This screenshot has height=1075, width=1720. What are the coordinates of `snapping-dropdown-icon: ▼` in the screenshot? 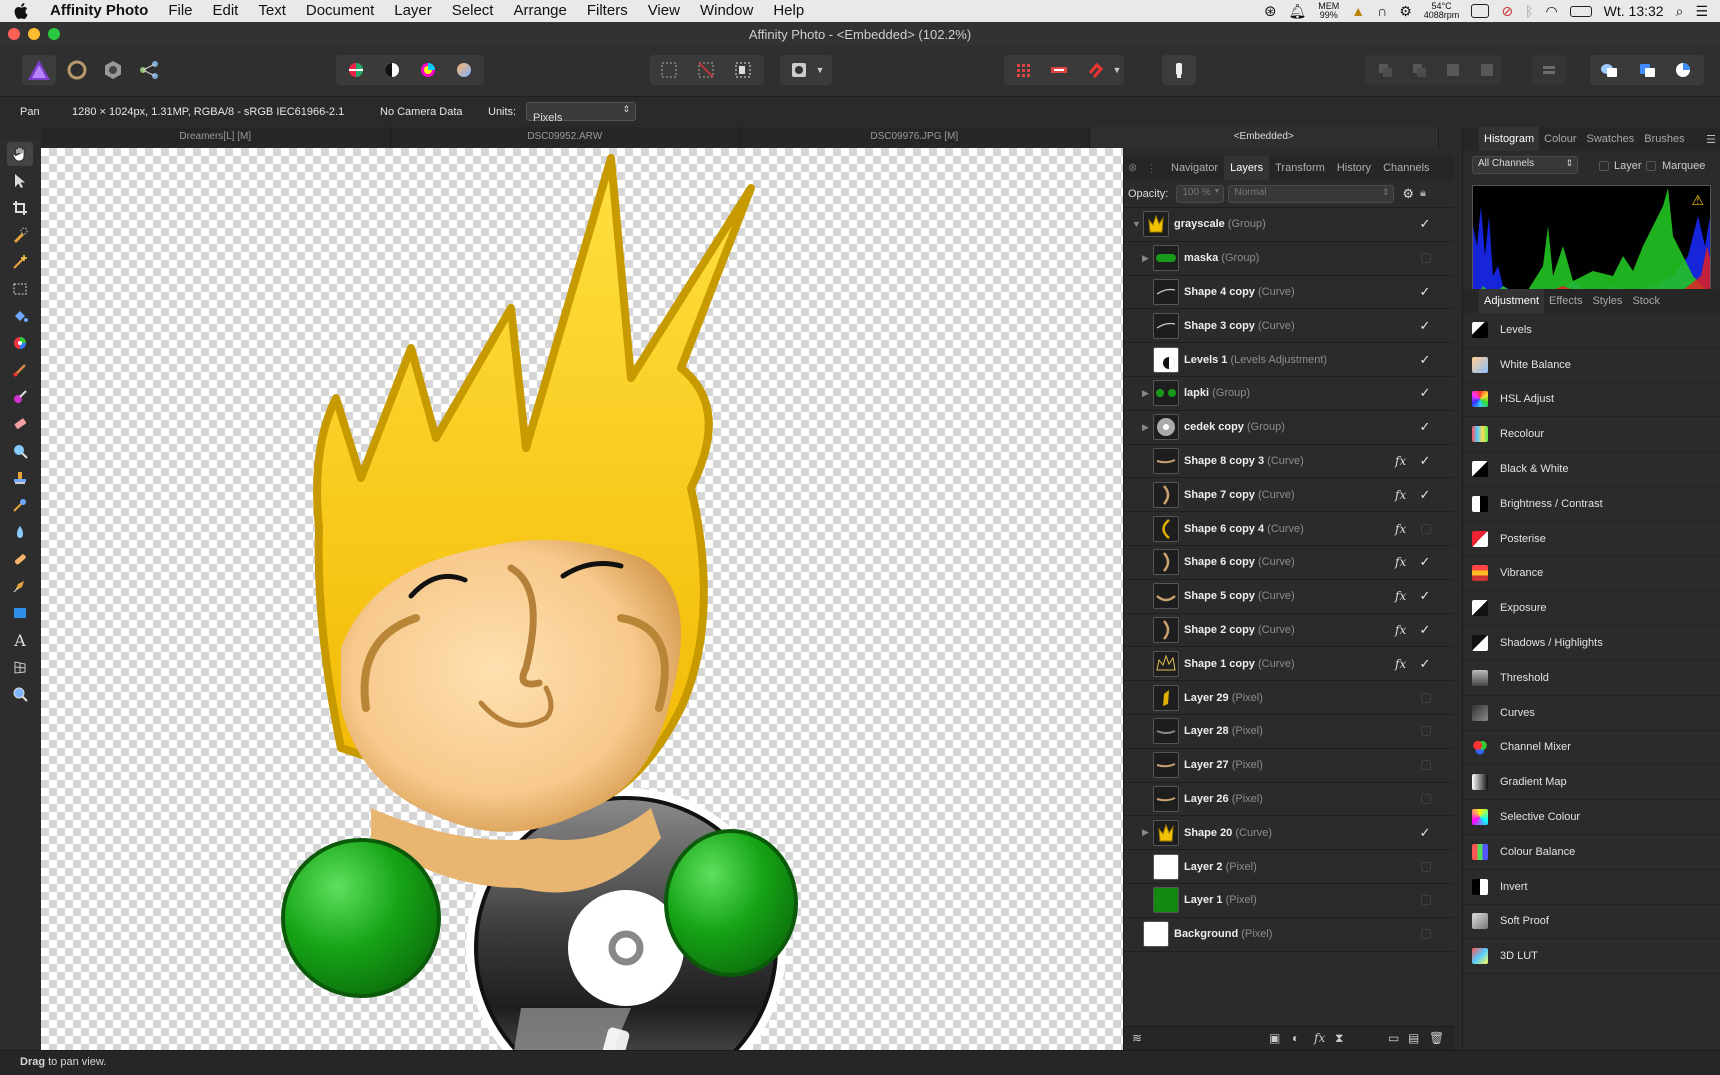 It's located at (1117, 70).